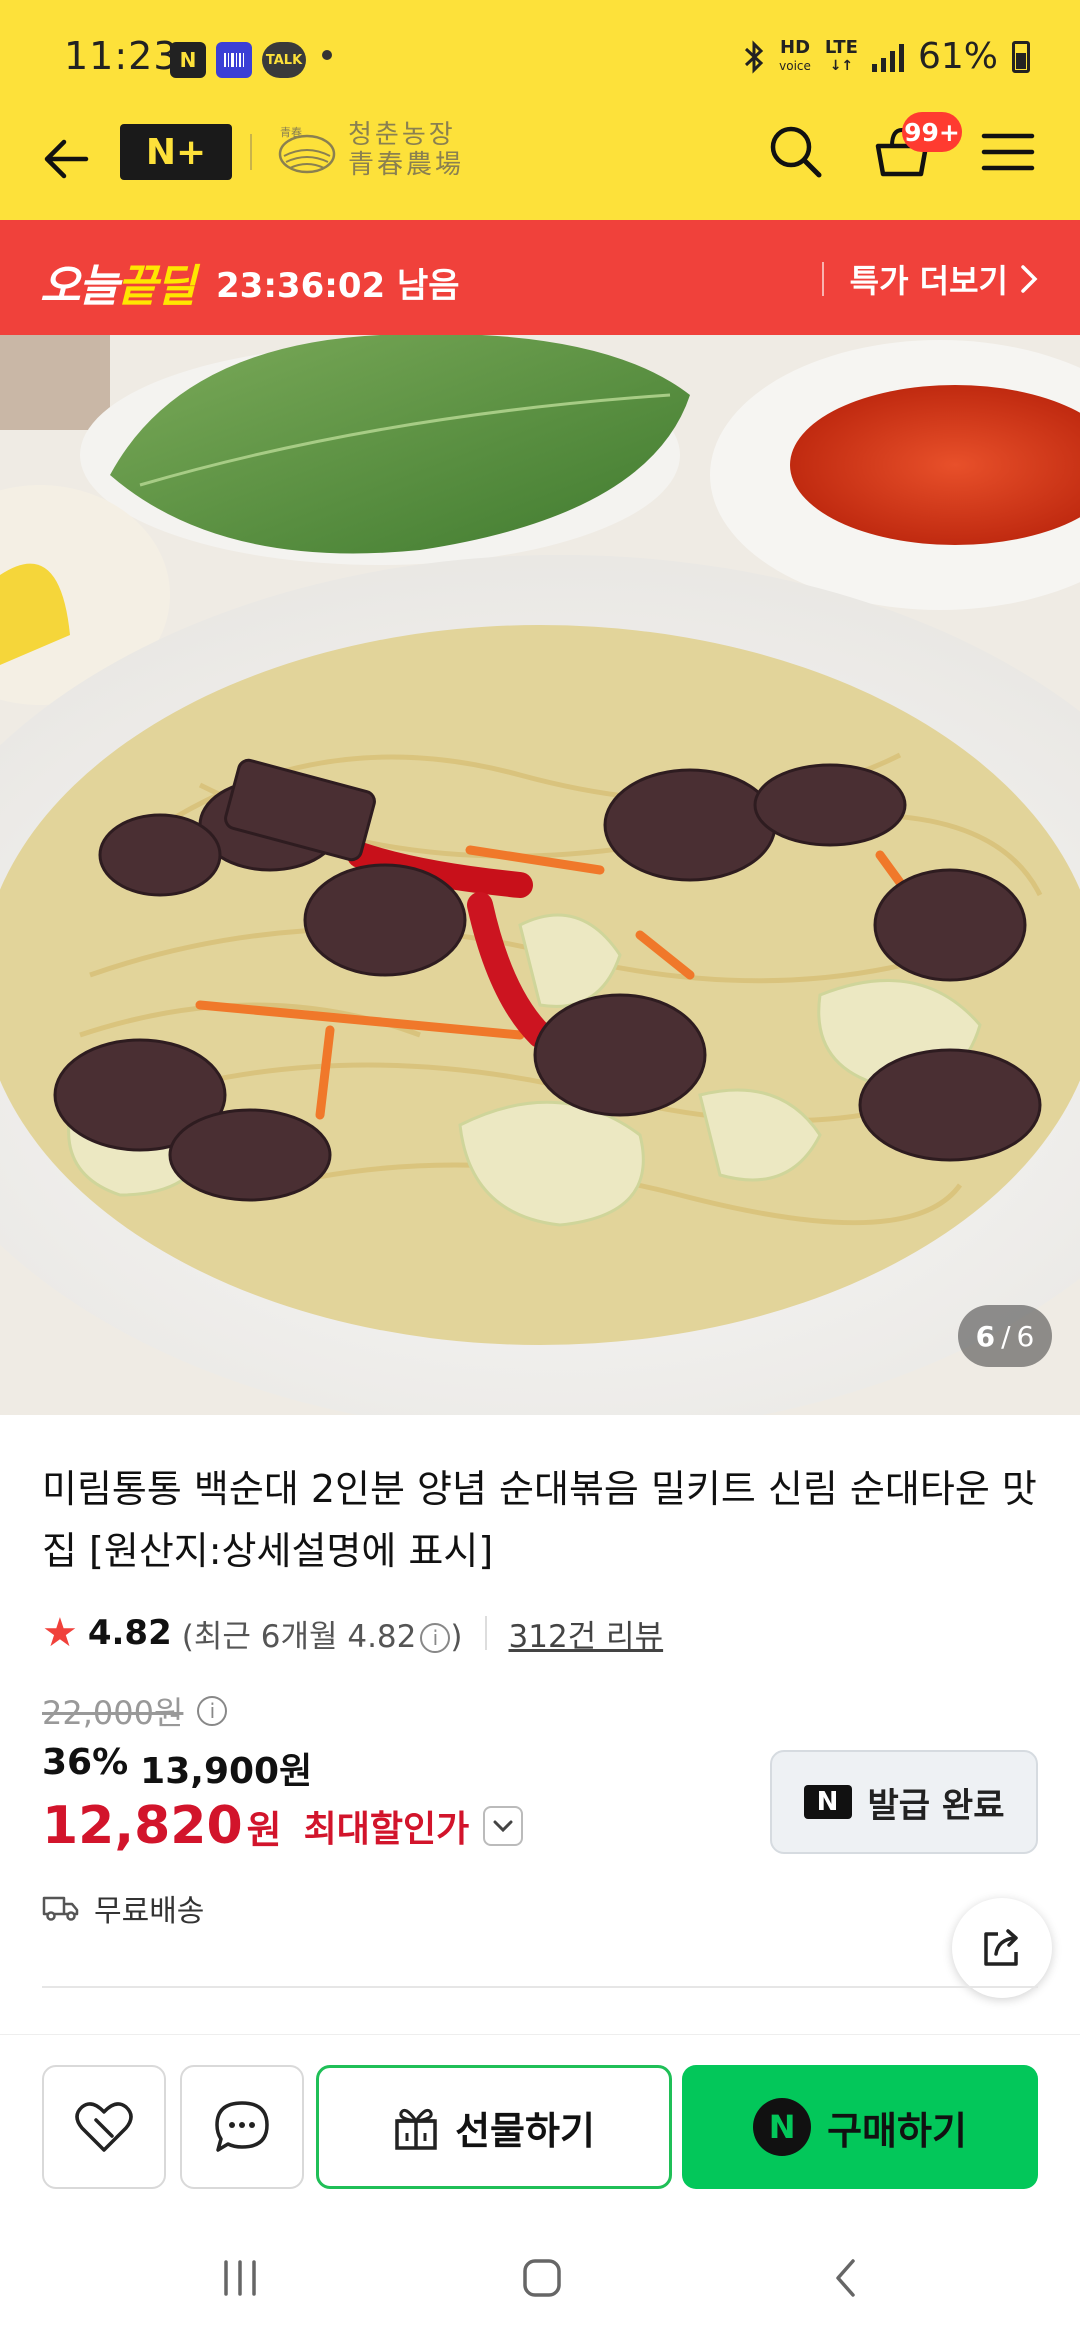  What do you see at coordinates (1021, 56) in the screenshot?
I see `battery-icon` at bounding box center [1021, 56].